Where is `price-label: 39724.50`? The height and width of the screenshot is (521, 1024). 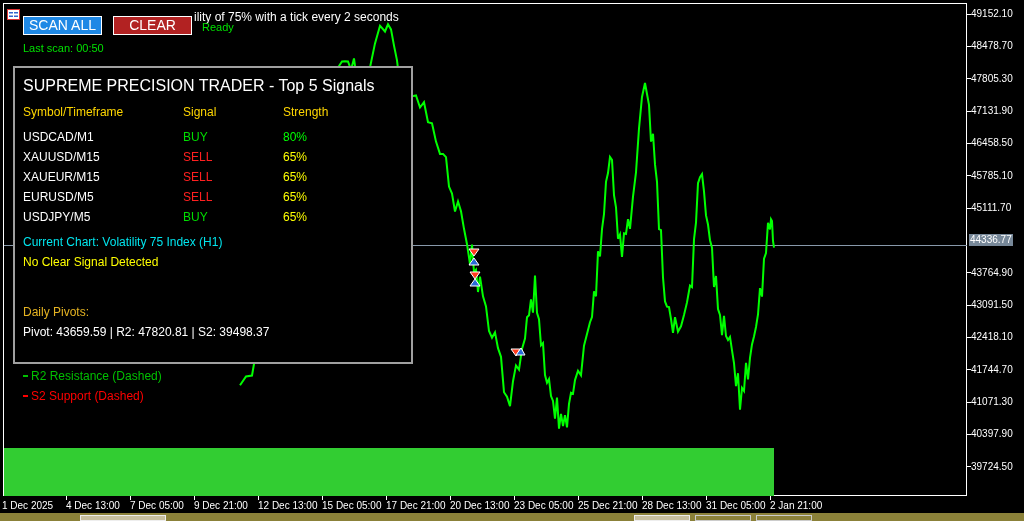
price-label: 39724.50 is located at coordinates (992, 466).